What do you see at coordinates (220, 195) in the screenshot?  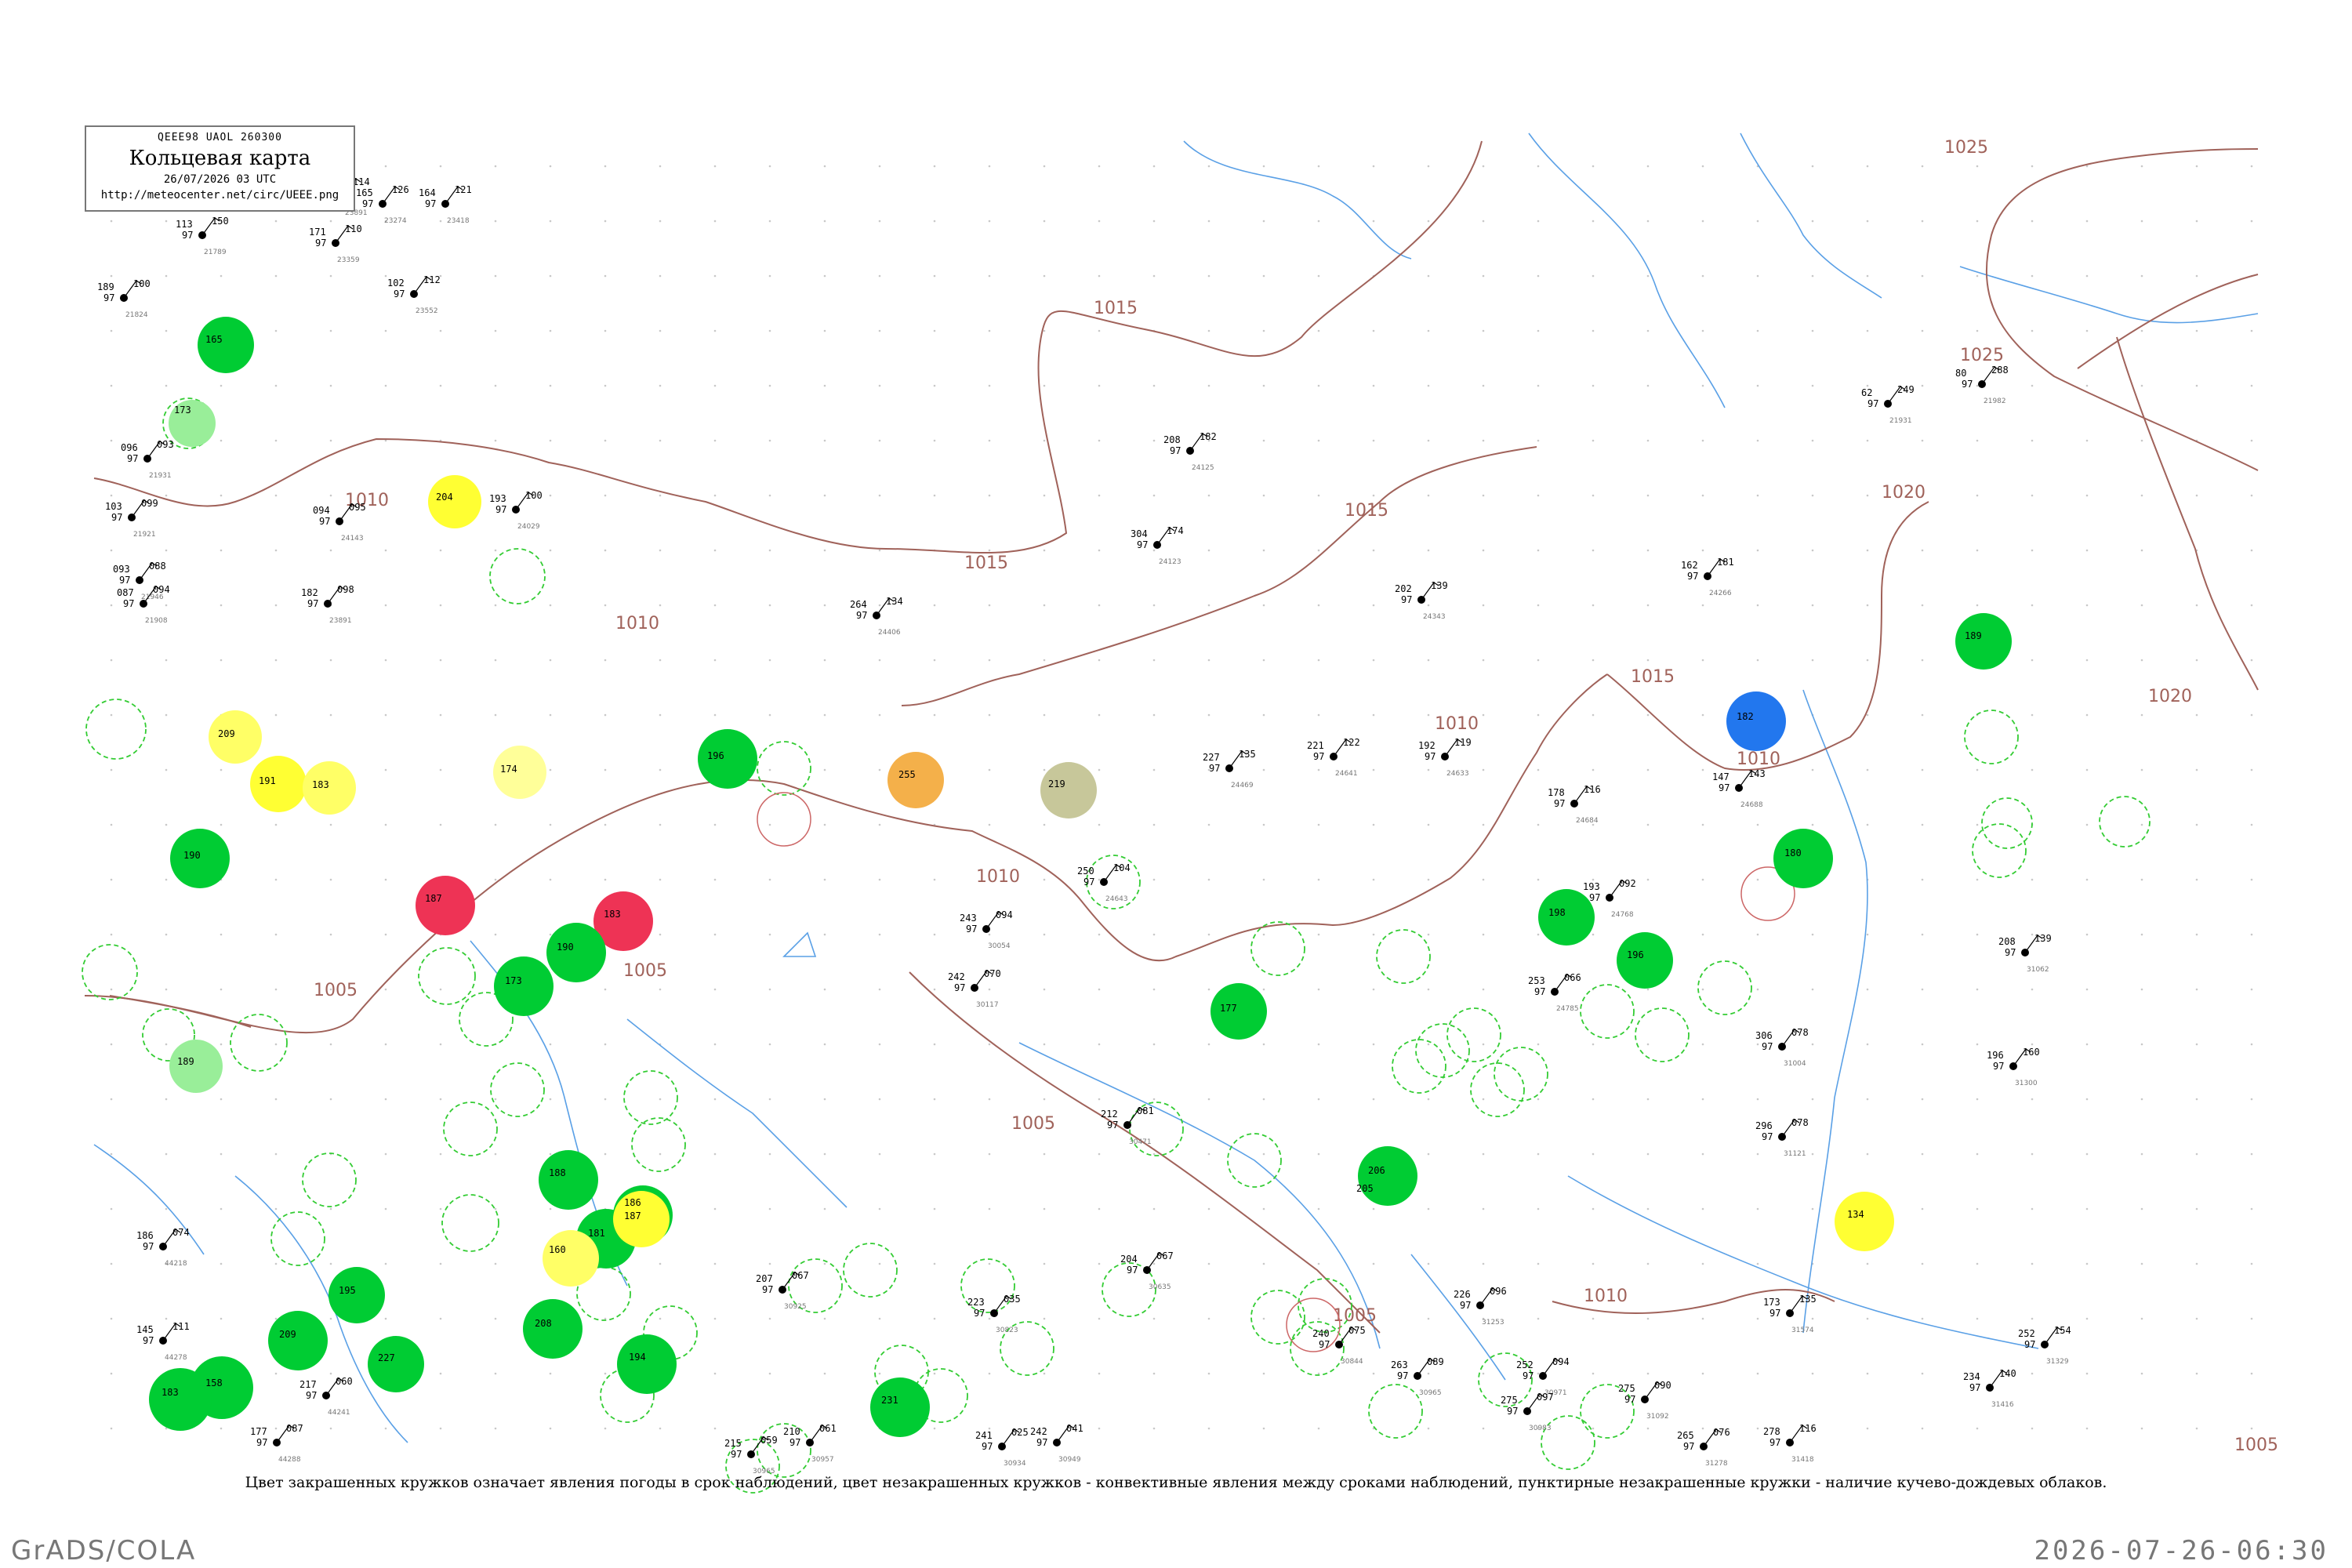 I see `source-url: http://meteocenter.net/circ/UEEE.png` at bounding box center [220, 195].